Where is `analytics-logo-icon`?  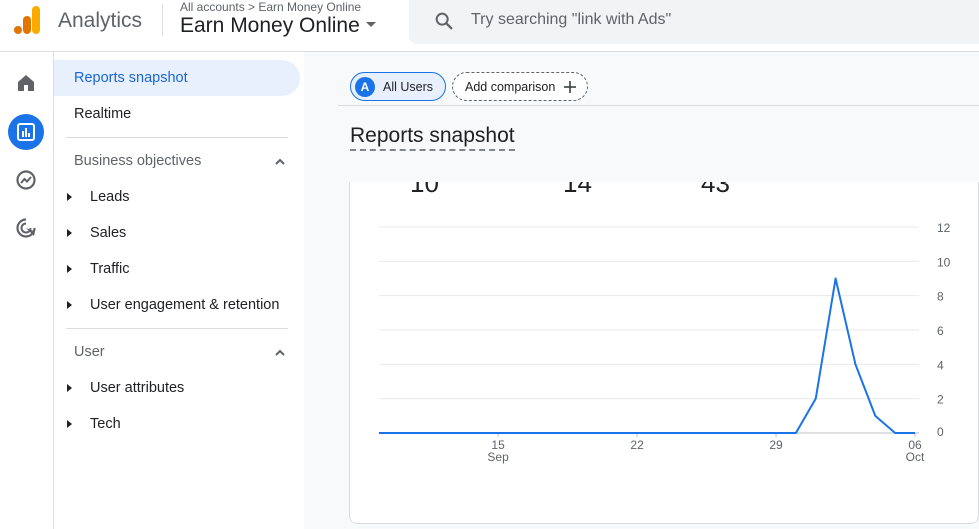 analytics-logo-icon is located at coordinates (27, 20).